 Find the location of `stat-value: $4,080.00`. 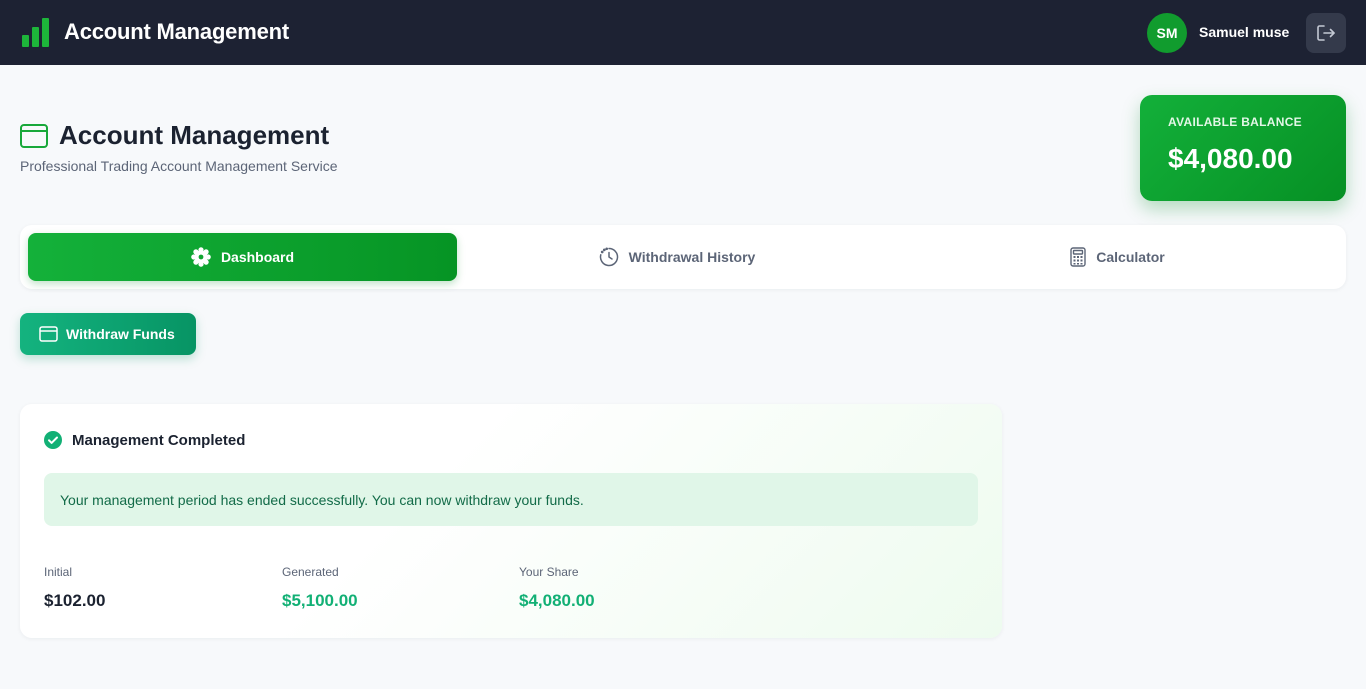

stat-value: $4,080.00 is located at coordinates (557, 600).